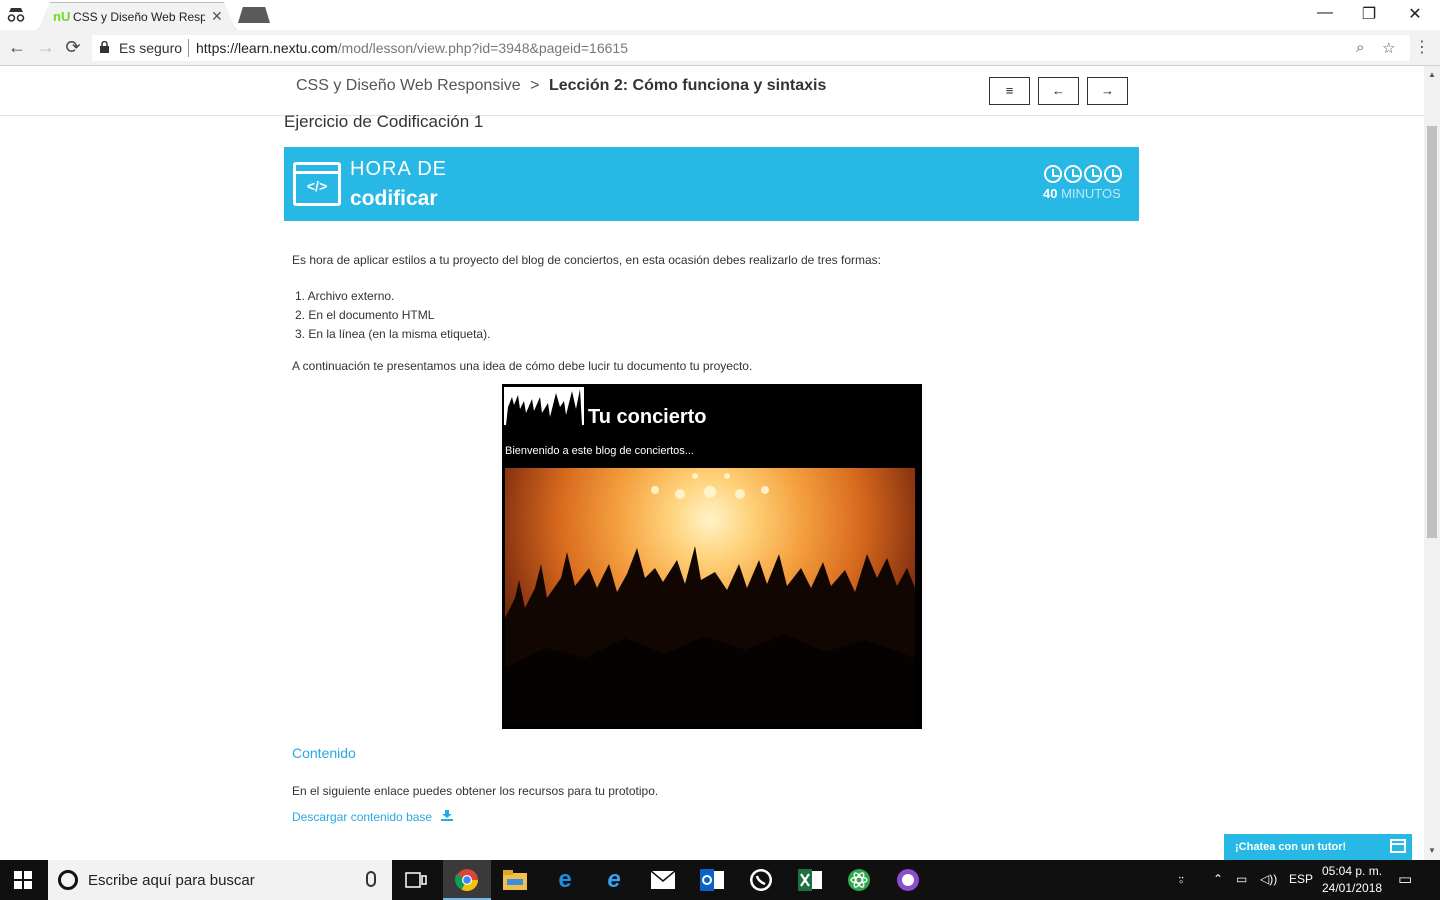 This screenshot has height=900, width=1440. Describe the element at coordinates (565, 880) in the screenshot. I see `edge-icon: e` at that location.